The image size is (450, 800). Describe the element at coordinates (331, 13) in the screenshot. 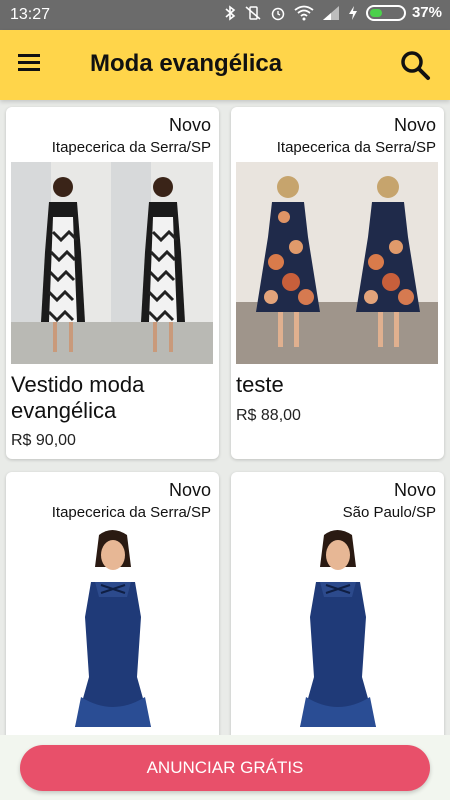

I see `signal-icon` at that location.